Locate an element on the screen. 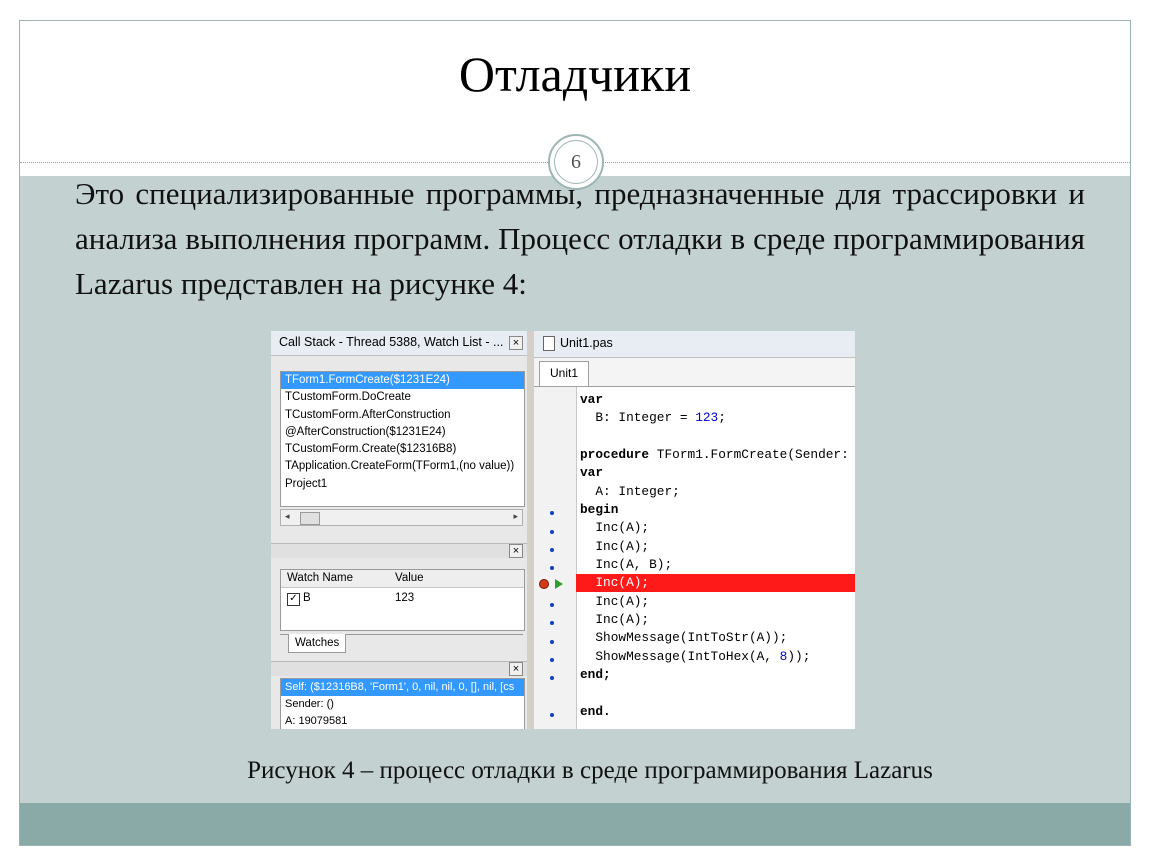 The height and width of the screenshot is (864, 1150). code-line: end. is located at coordinates (715, 712).